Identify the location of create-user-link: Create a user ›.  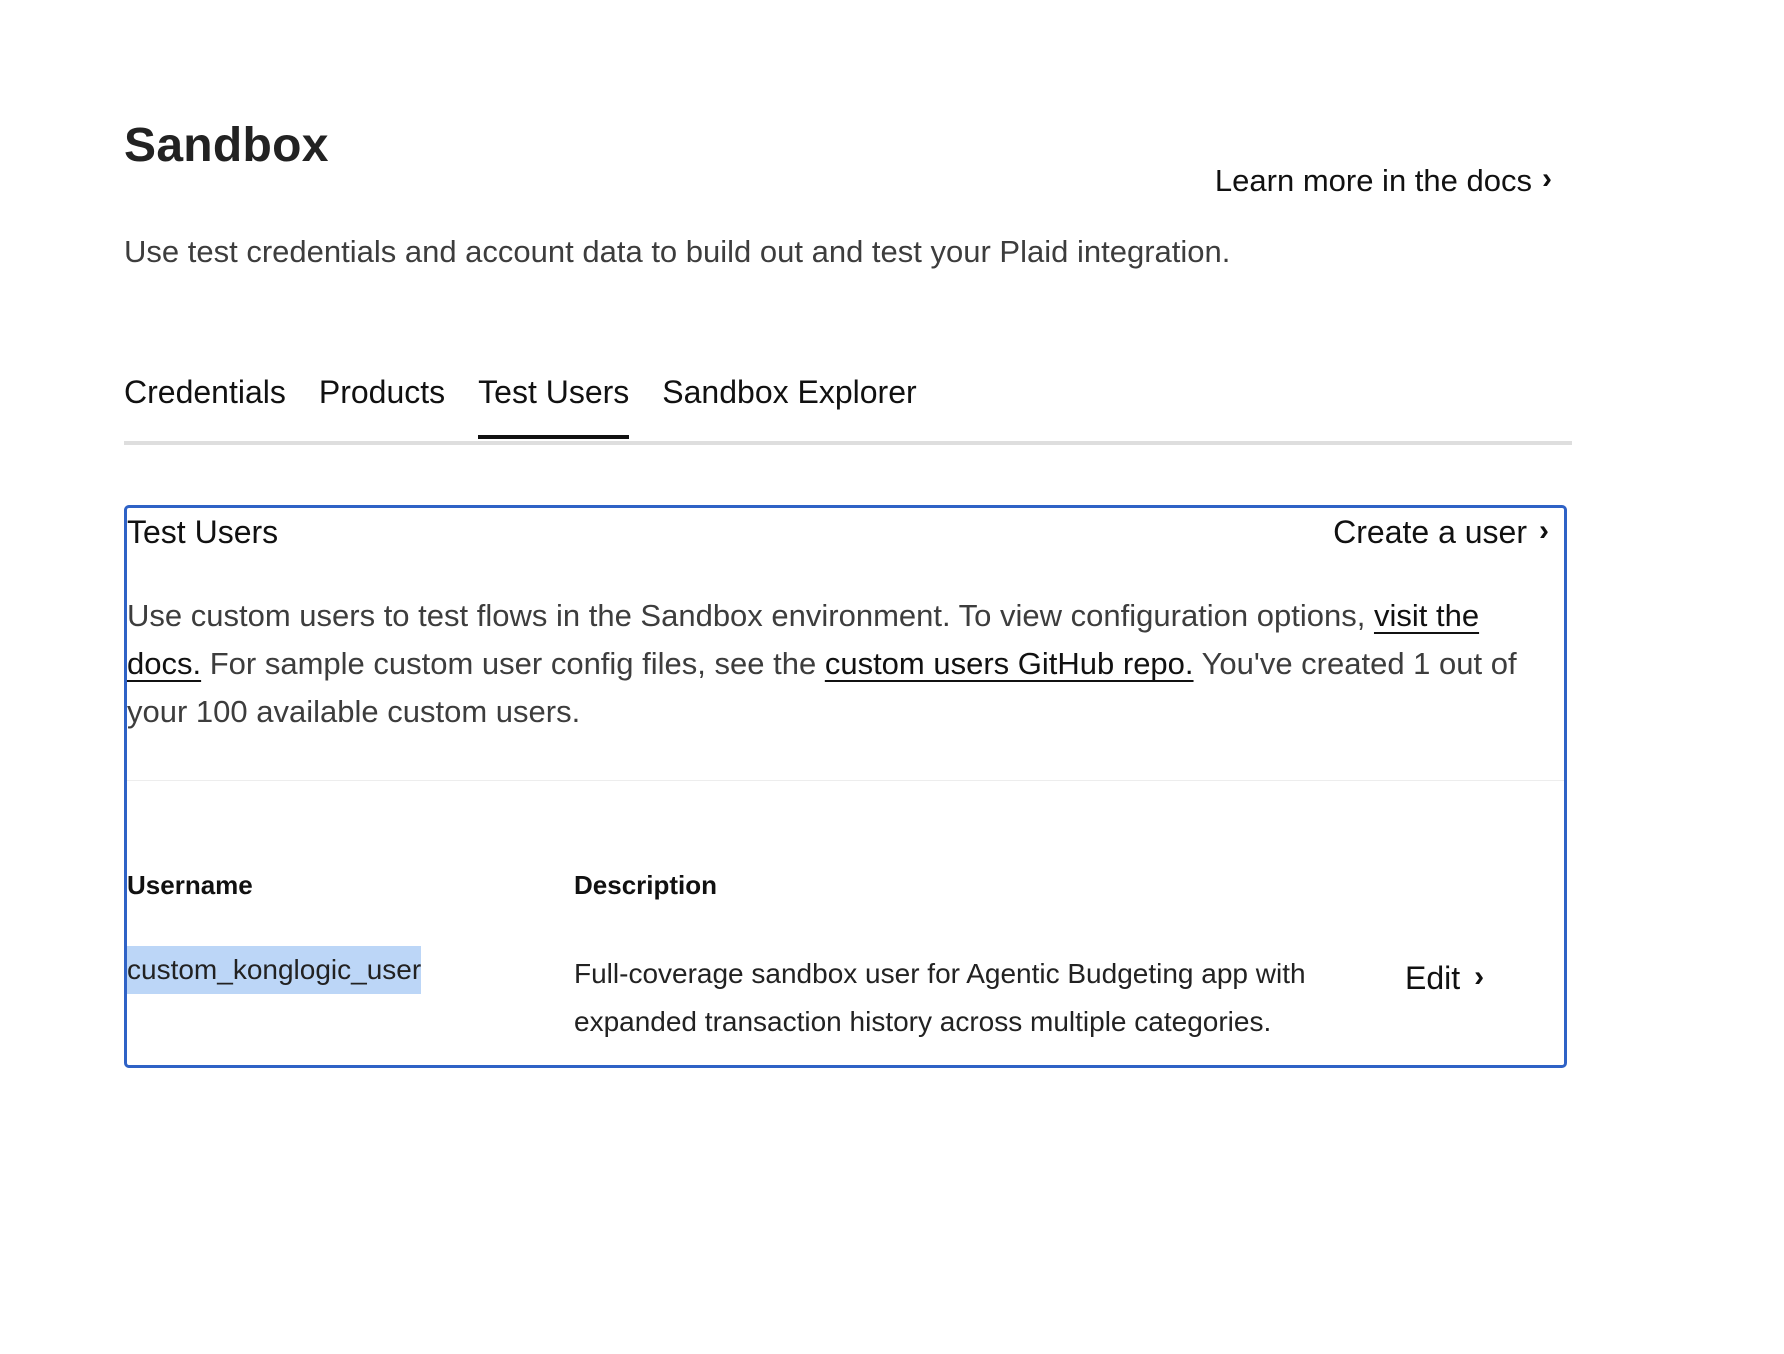
(1441, 532).